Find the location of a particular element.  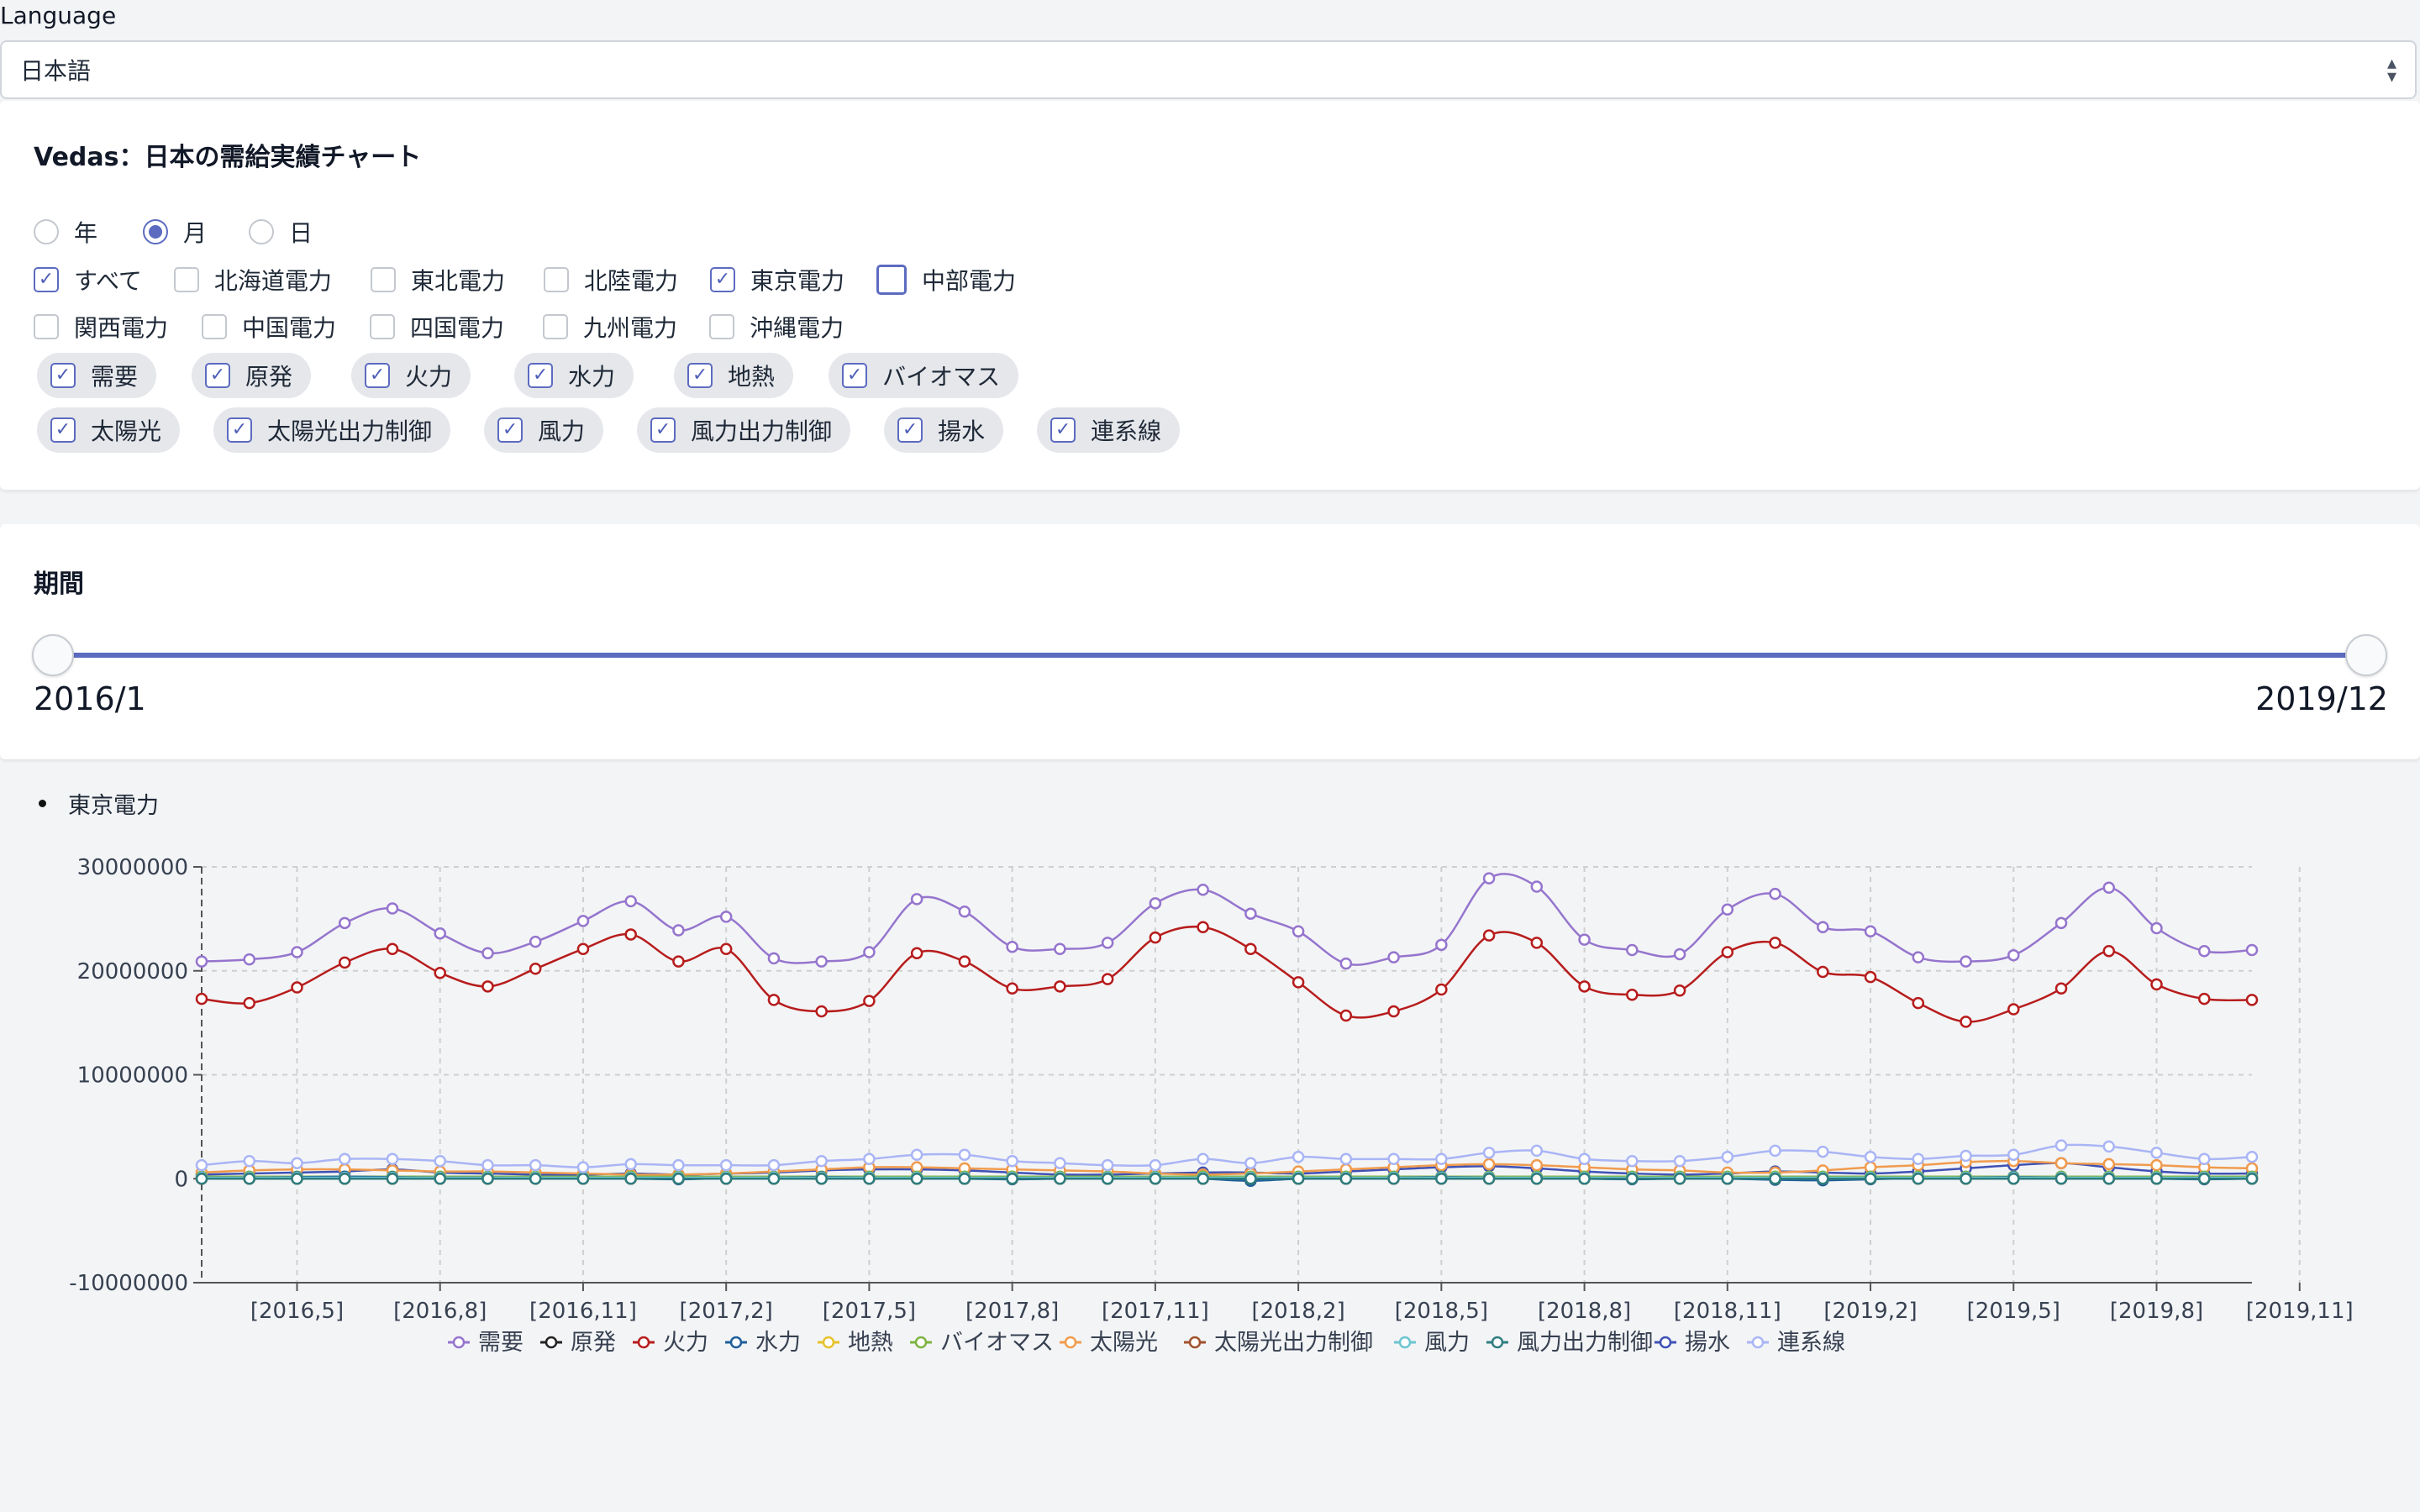

source-chip-5: ✓ 連系線 is located at coordinates (1109, 430).